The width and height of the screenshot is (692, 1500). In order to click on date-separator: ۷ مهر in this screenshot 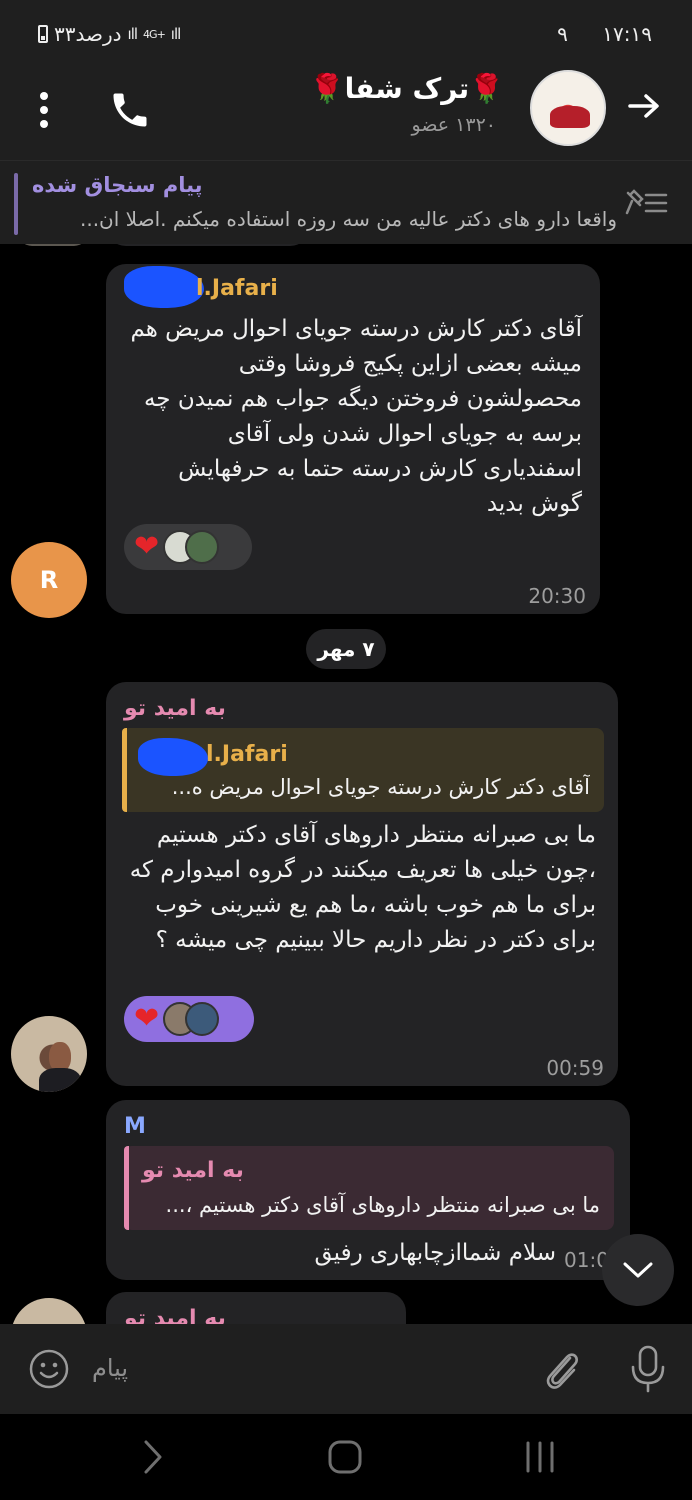, I will do `click(346, 649)`.